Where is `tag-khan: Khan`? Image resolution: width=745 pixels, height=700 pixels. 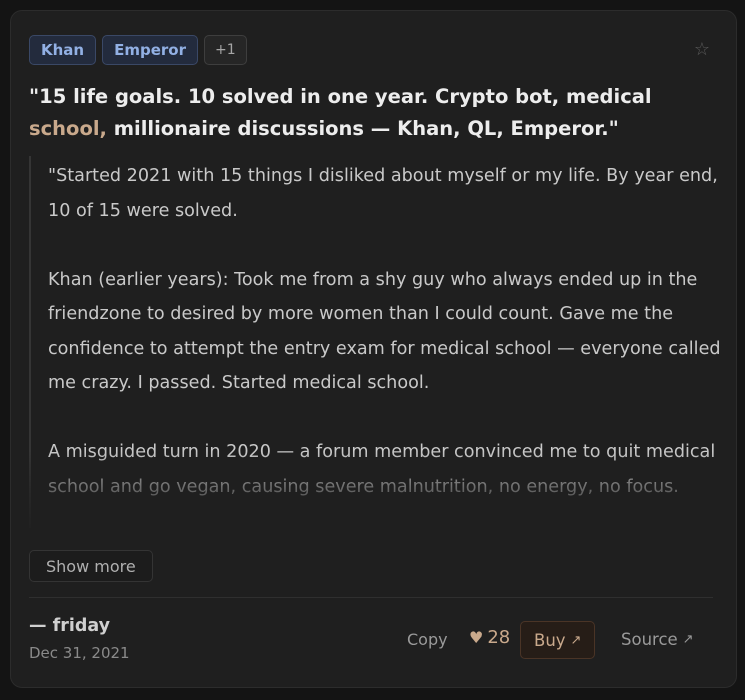 tag-khan: Khan is located at coordinates (63, 50).